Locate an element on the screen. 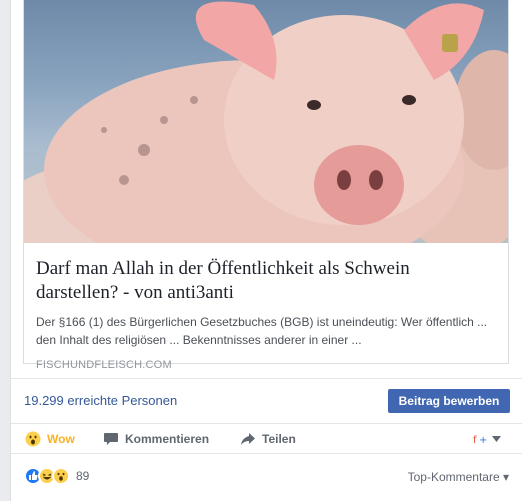 Image resolution: width=522 pixels, height=501 pixels. share-icon is located at coordinates (248, 439).